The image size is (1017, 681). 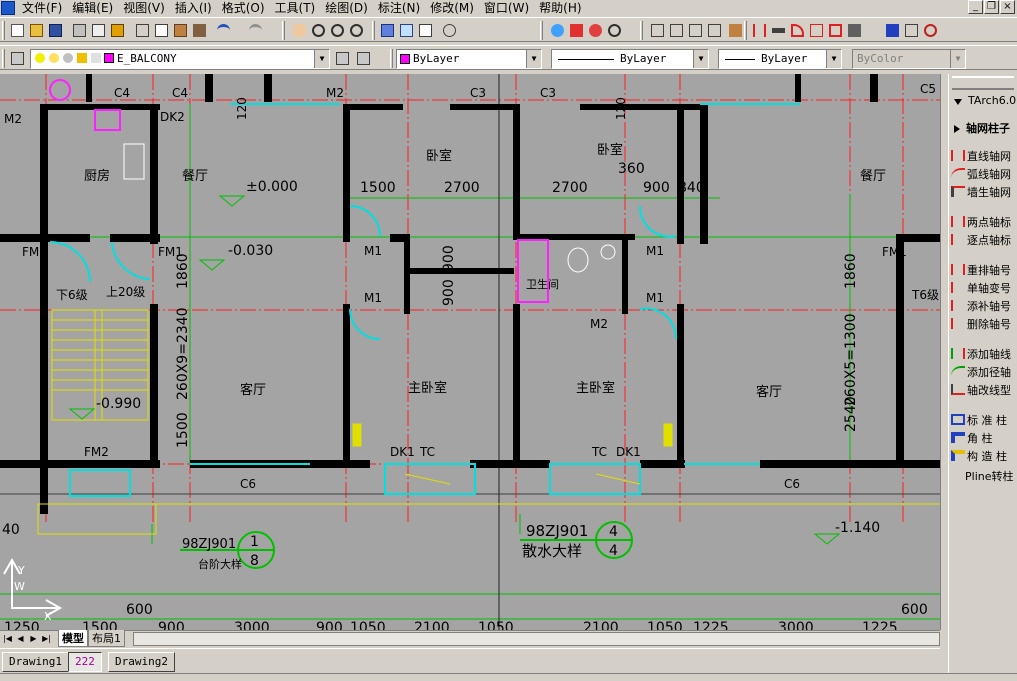 I want to click on stretch-icon, so click(x=695, y=30).